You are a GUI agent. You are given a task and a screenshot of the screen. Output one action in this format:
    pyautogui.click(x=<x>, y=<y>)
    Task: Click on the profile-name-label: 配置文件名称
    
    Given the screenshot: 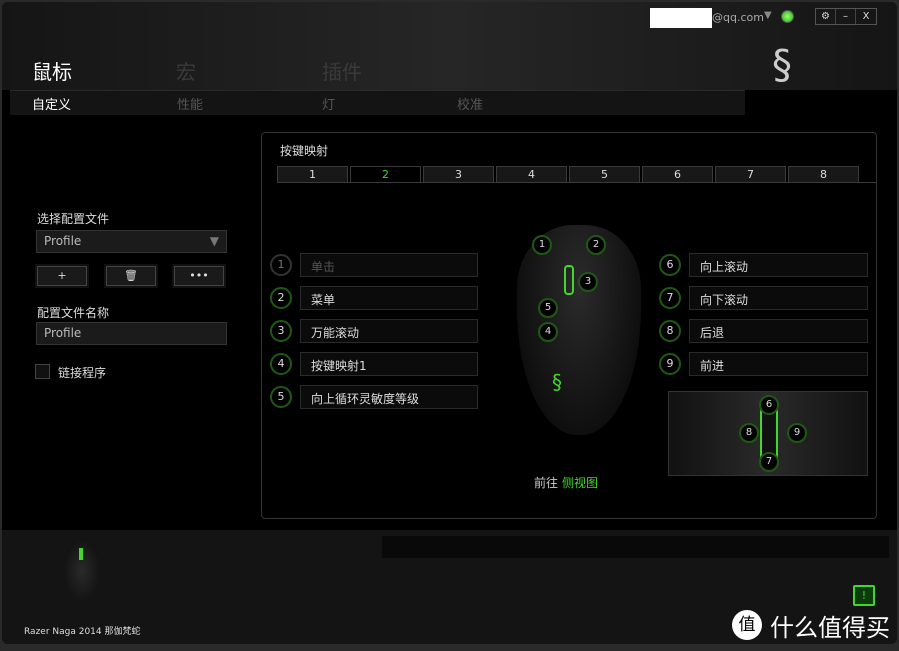 What is the action you would take?
    pyautogui.click(x=73, y=313)
    